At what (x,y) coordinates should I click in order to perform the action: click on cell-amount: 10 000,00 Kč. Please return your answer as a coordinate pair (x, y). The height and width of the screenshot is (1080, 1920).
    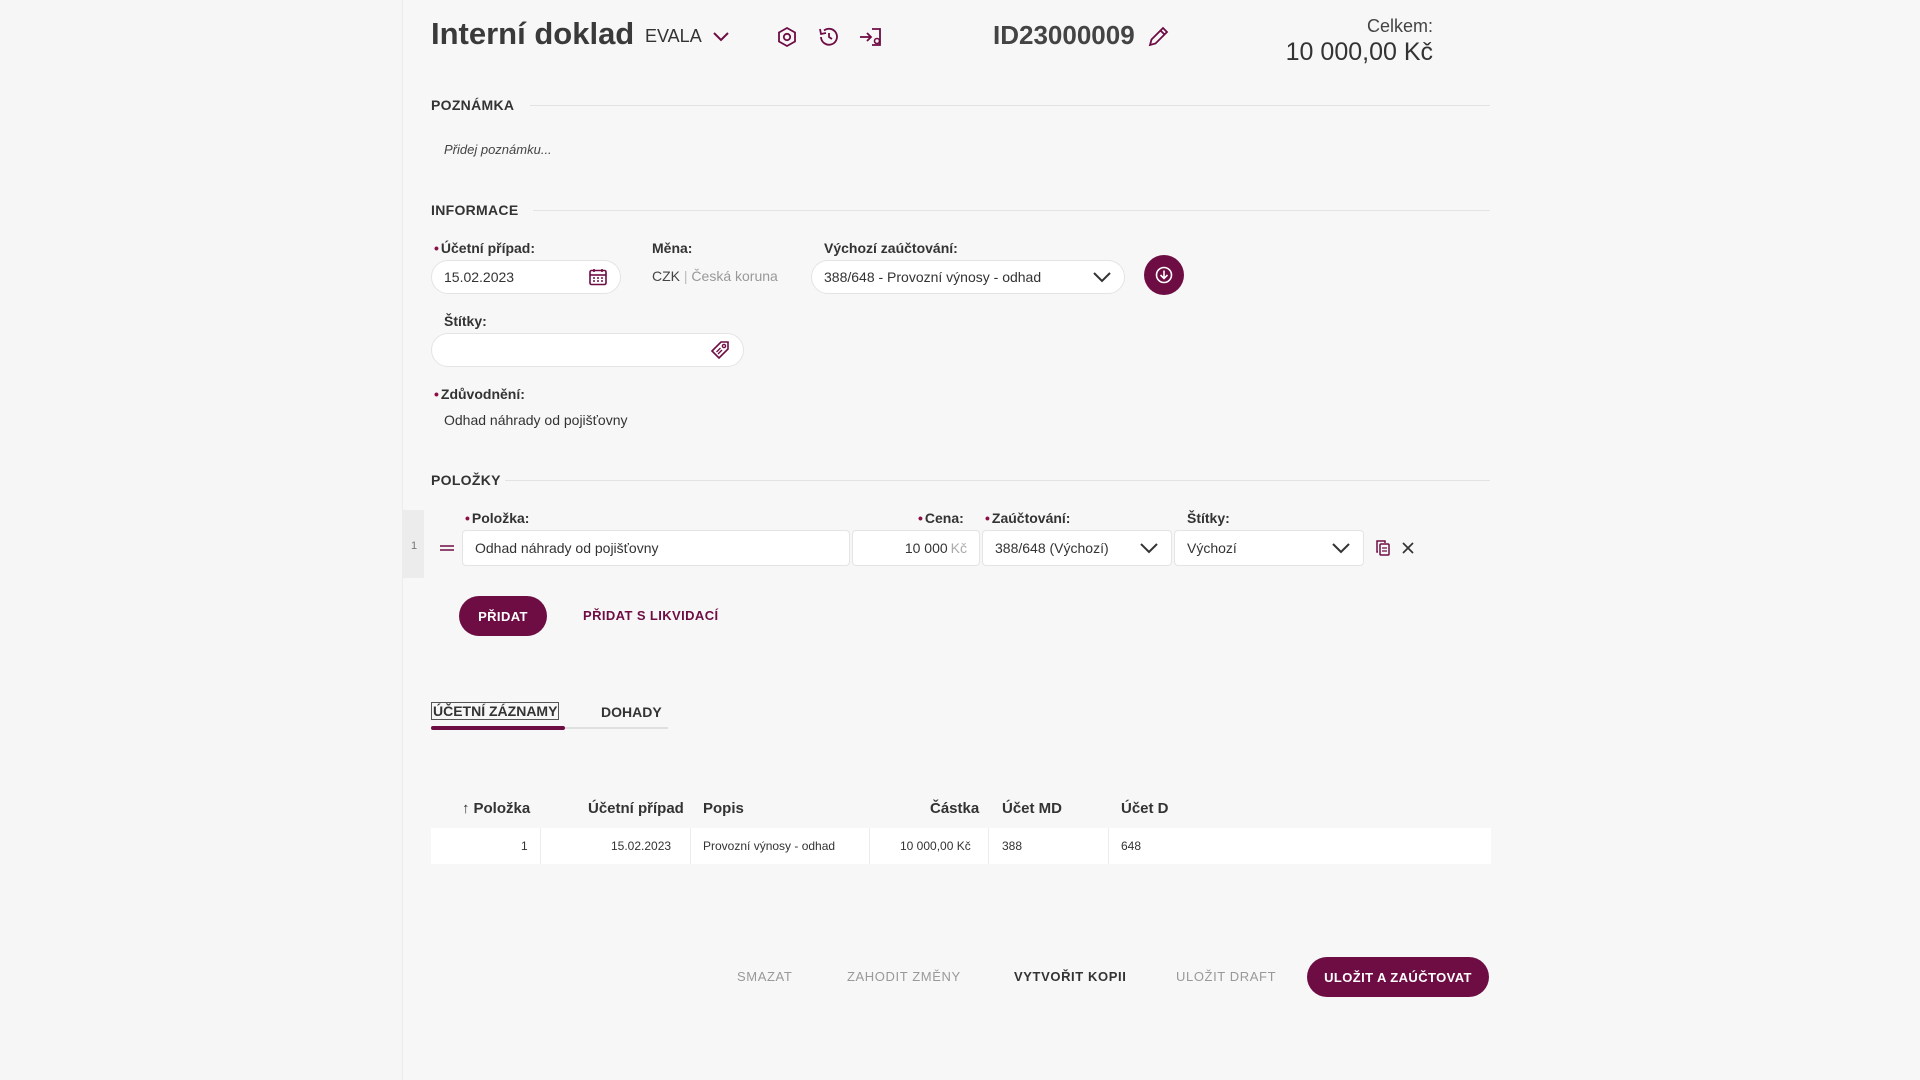
    Looking at the image, I should click on (935, 846).